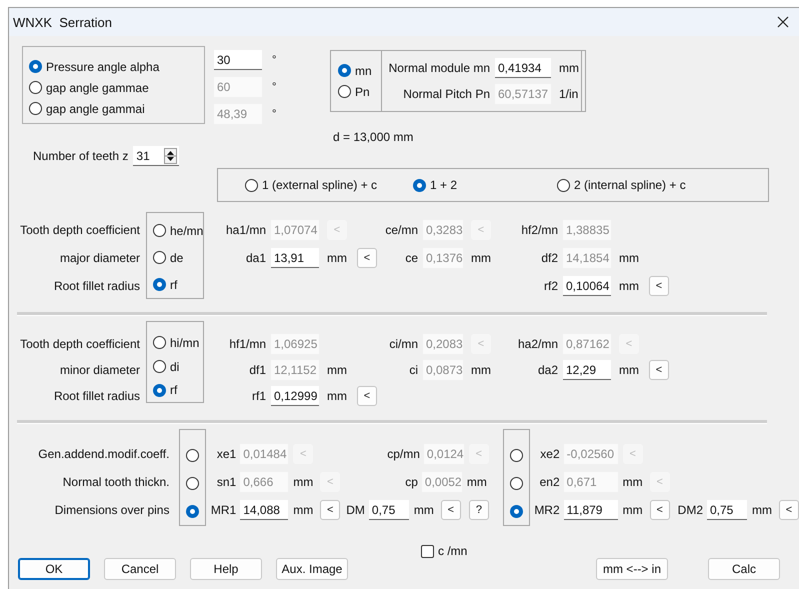  What do you see at coordinates (446, 94) in the screenshot?
I see `field-label: Normal Pitch Pn` at bounding box center [446, 94].